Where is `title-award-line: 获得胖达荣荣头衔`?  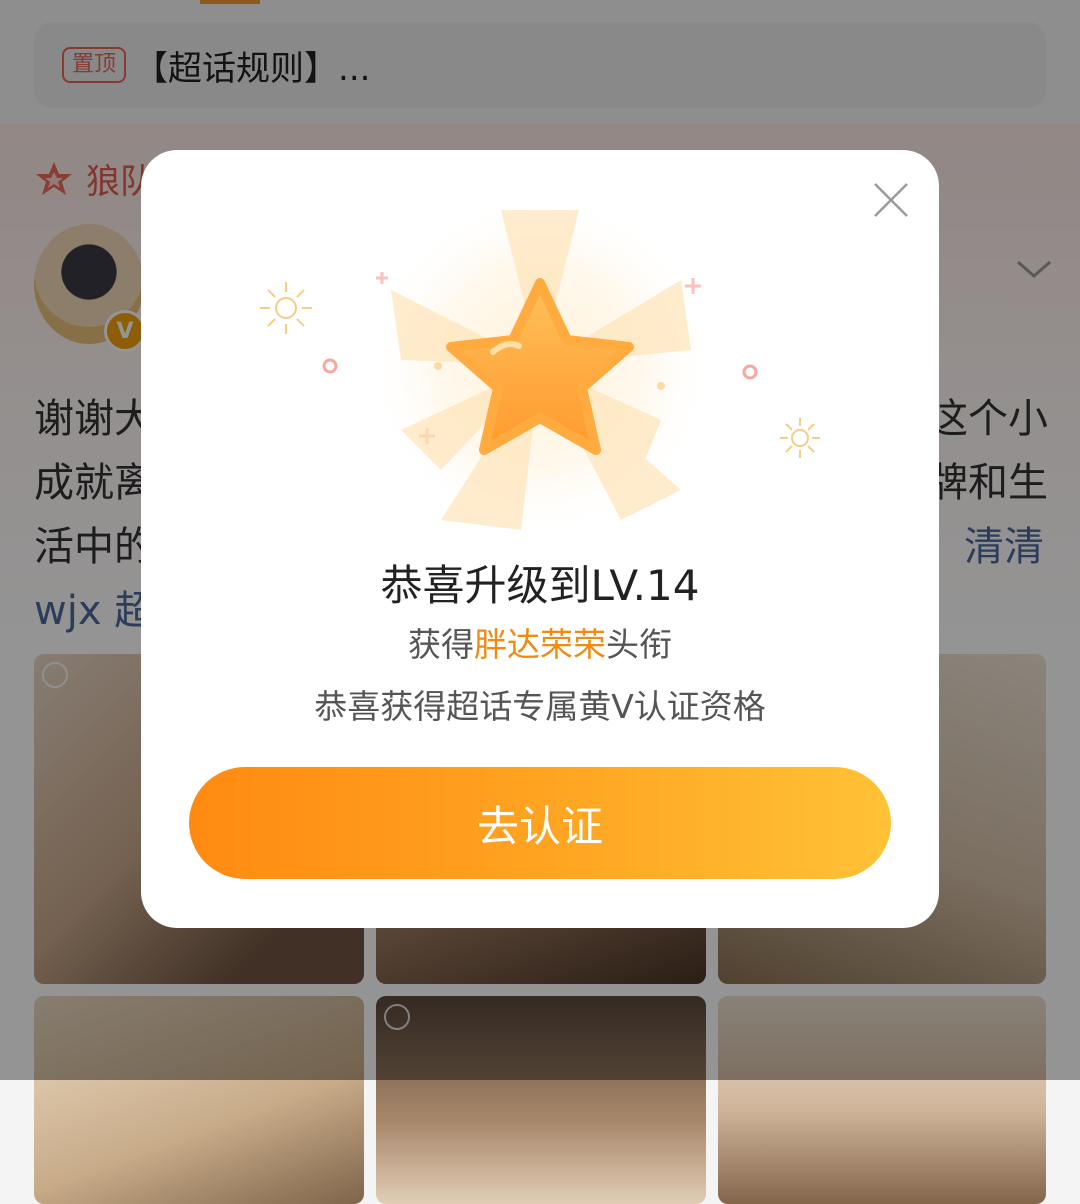 title-award-line: 获得胖达荣荣头衔 is located at coordinates (540, 642).